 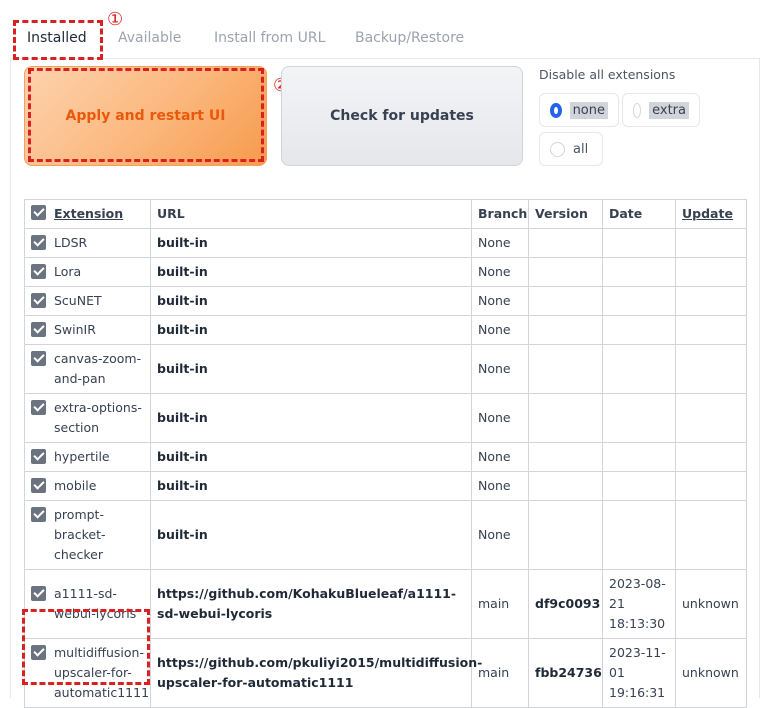 What do you see at coordinates (87, 301) in the screenshot?
I see `extension-cell: ScuNET` at bounding box center [87, 301].